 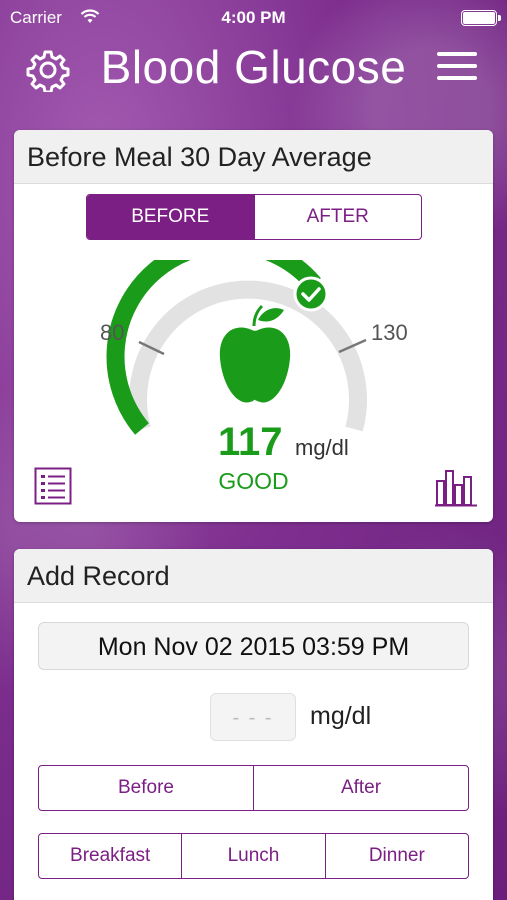 I want to click on gauge-high-label: 130, so click(x=389, y=332).